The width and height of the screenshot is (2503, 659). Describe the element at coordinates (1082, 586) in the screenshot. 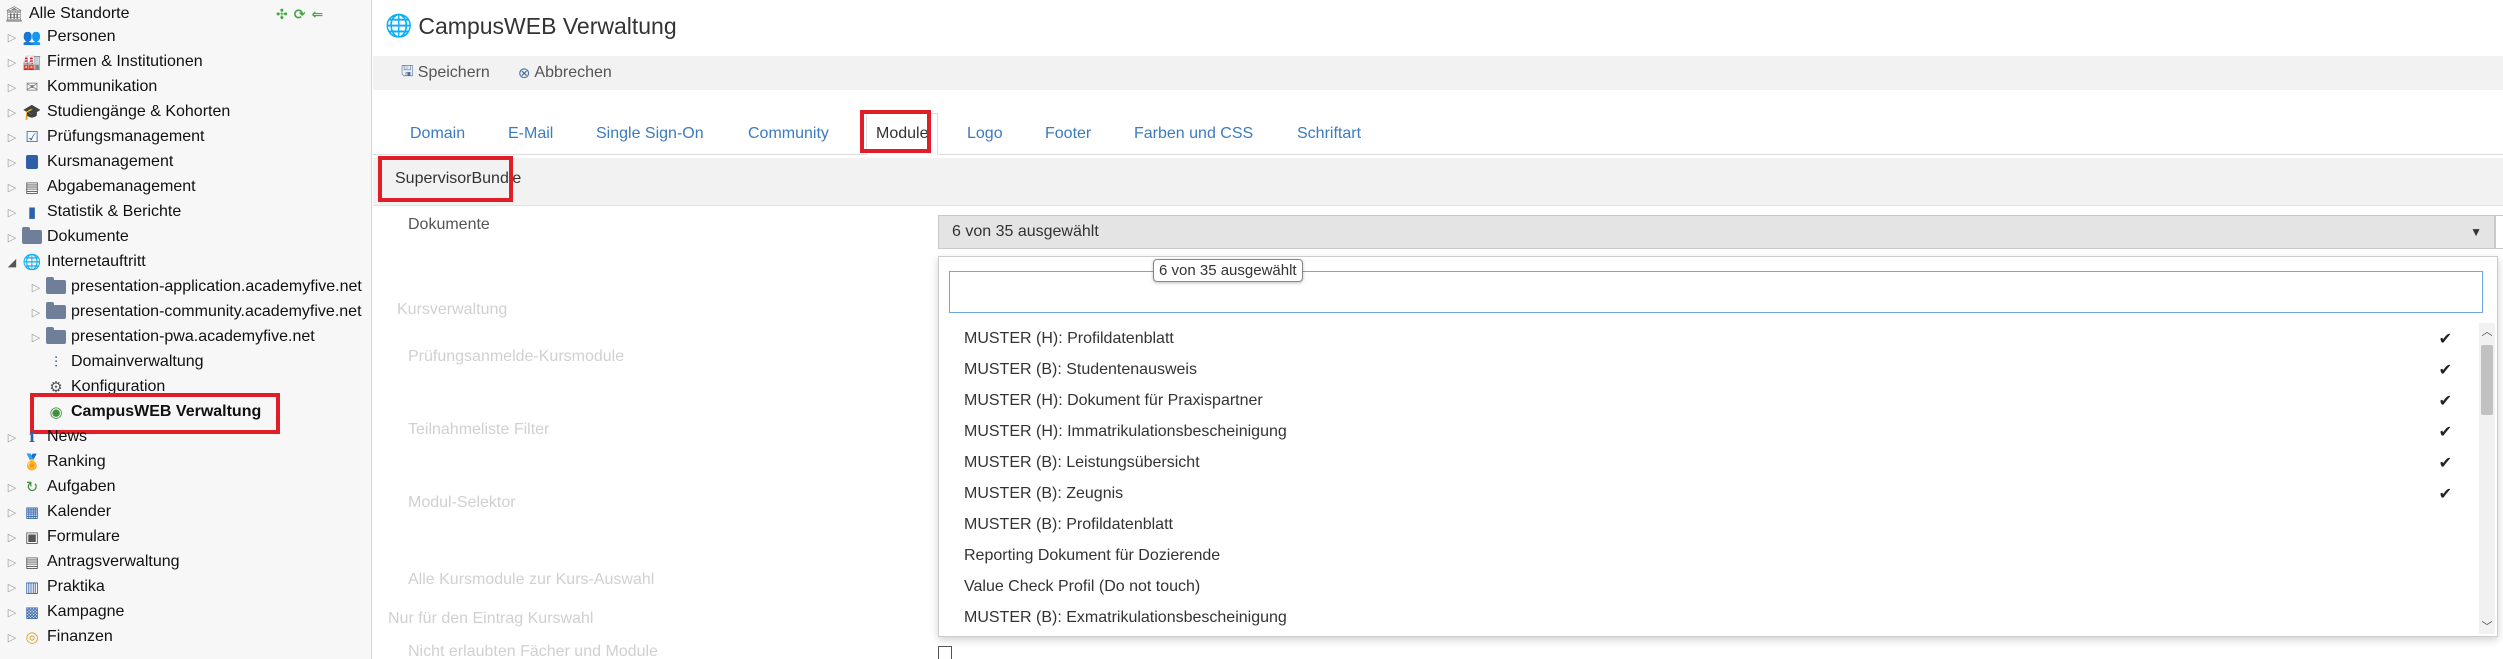

I see `item-label: Value Check Profil (Do not touch)` at that location.